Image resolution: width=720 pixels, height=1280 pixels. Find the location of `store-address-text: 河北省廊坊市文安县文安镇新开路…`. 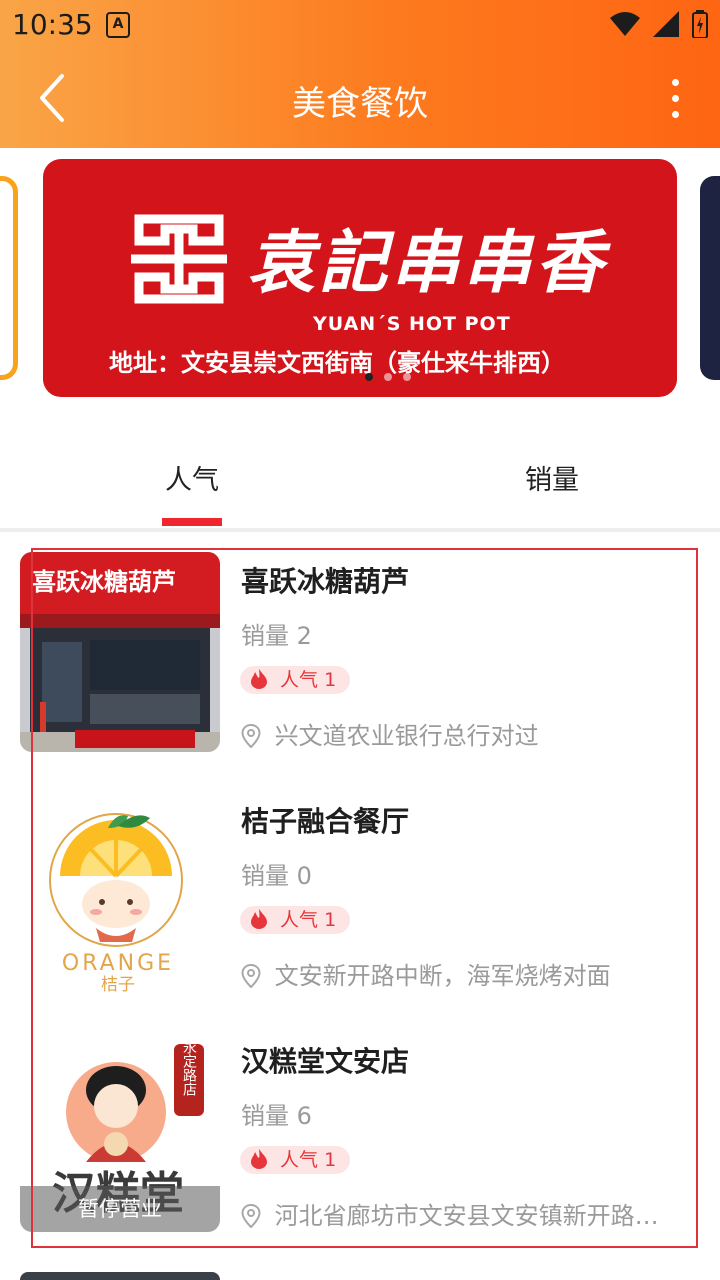

store-address-text: 河北省廊坊市文安县文安镇新开路… is located at coordinates (466, 1216).